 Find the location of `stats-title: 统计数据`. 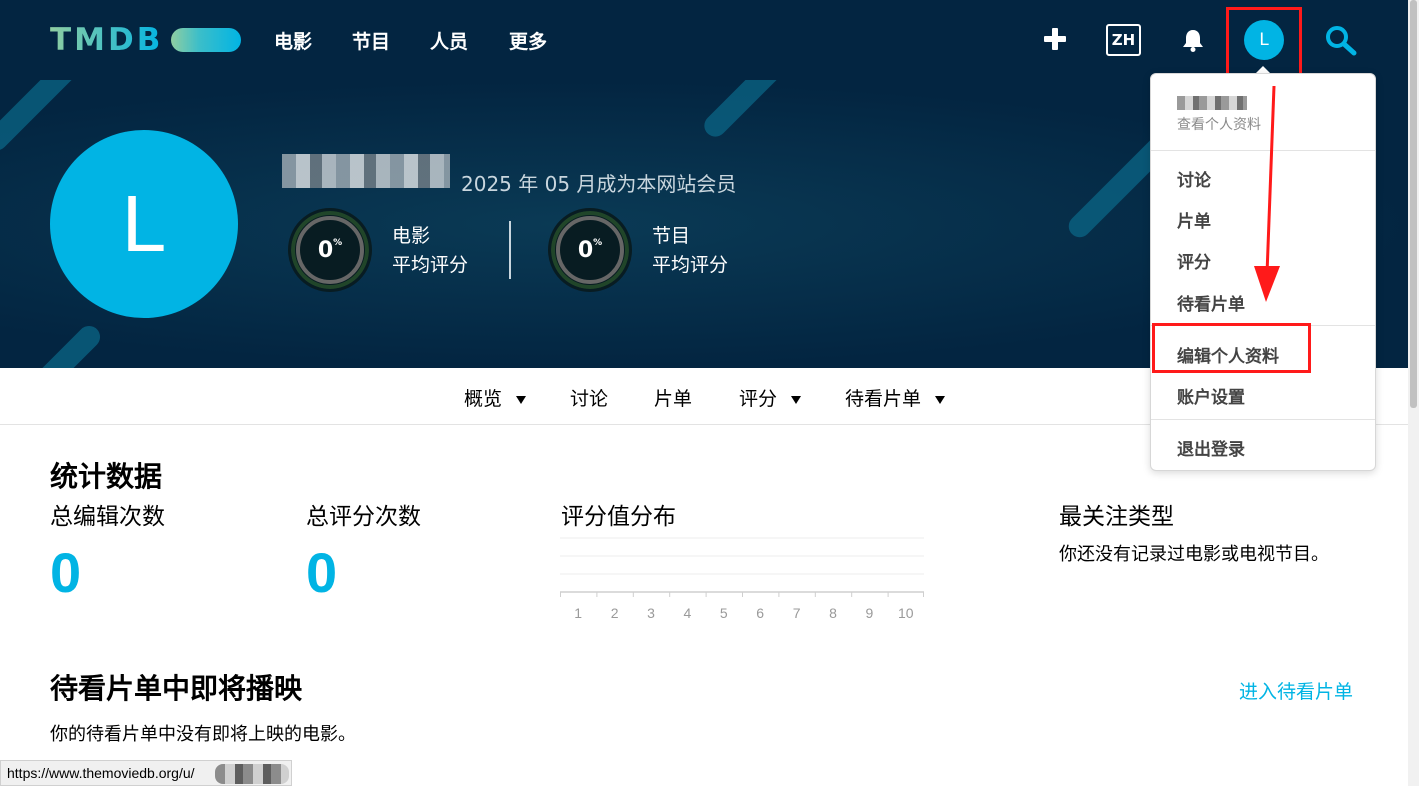

stats-title: 统计数据 is located at coordinates (106, 476).